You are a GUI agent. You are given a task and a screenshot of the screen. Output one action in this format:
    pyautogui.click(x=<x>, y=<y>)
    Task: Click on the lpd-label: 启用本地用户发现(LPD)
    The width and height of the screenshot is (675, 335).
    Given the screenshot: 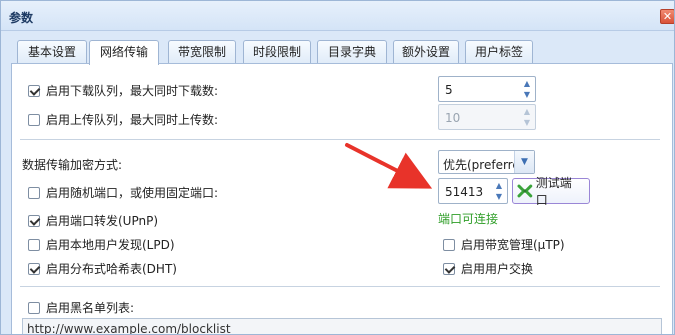 What is the action you would take?
    pyautogui.click(x=110, y=245)
    